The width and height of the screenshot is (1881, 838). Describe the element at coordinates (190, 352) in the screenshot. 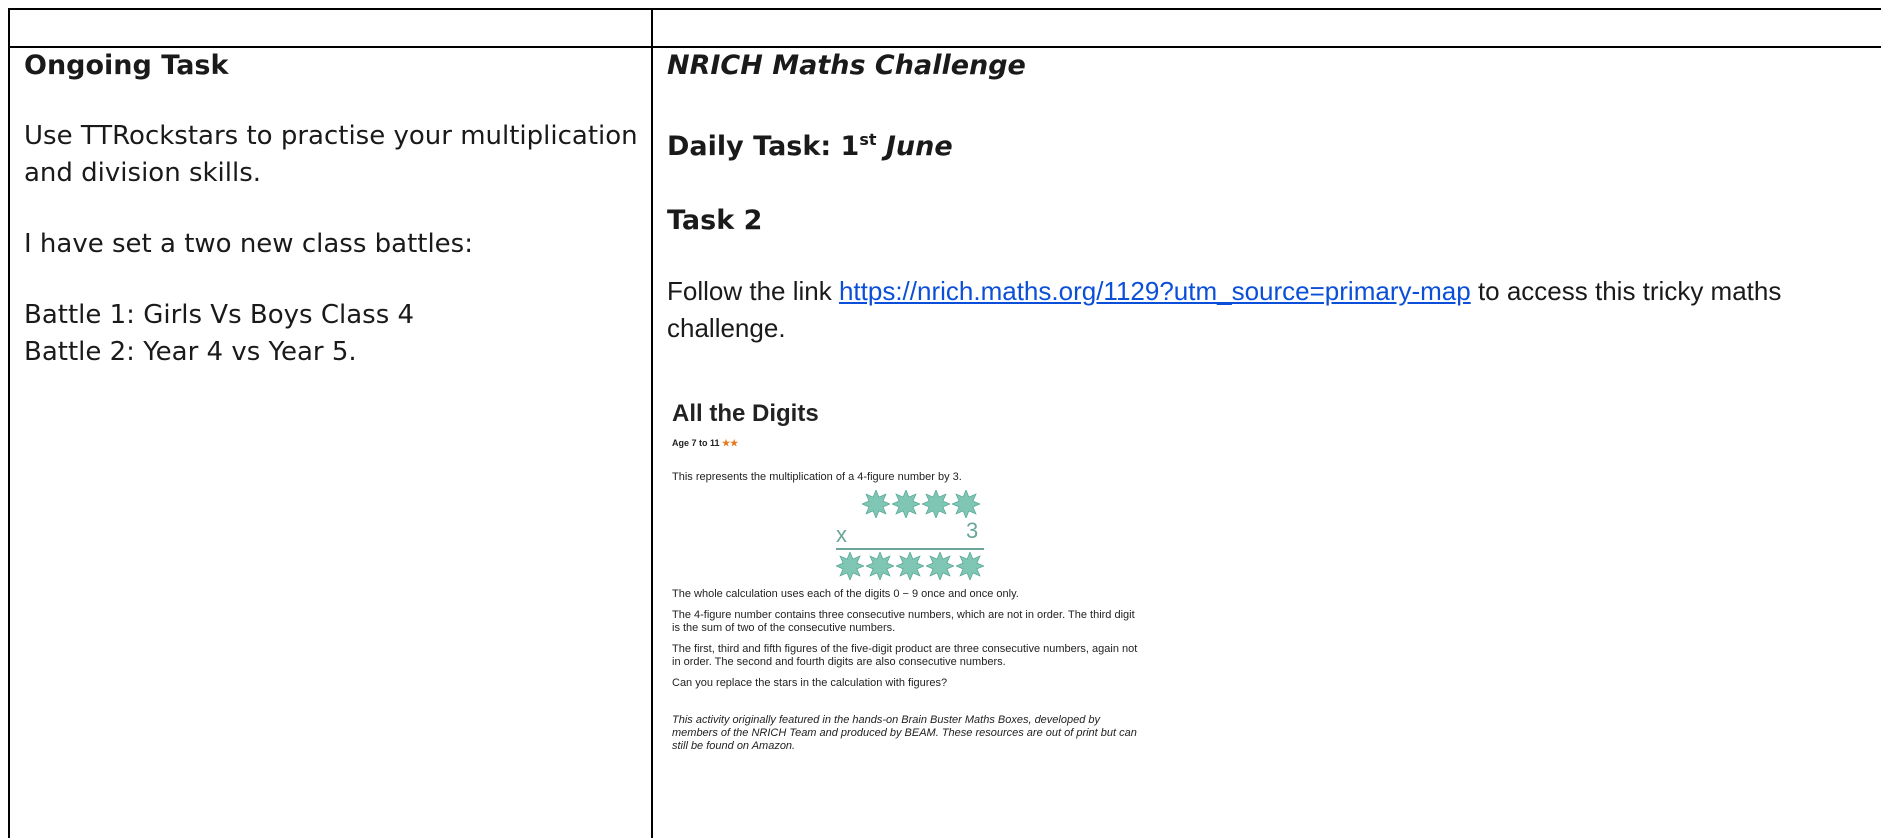

I see `battle-2: Battle 2: Year 4 vs Year 5.` at that location.